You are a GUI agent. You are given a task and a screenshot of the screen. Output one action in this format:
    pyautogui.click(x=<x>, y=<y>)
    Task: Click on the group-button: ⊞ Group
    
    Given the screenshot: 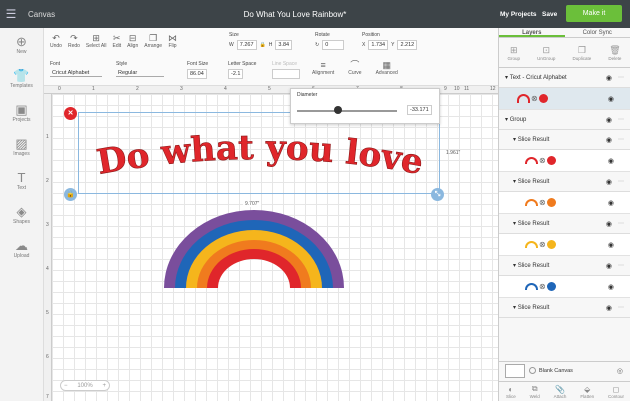 What is the action you would take?
    pyautogui.click(x=514, y=53)
    